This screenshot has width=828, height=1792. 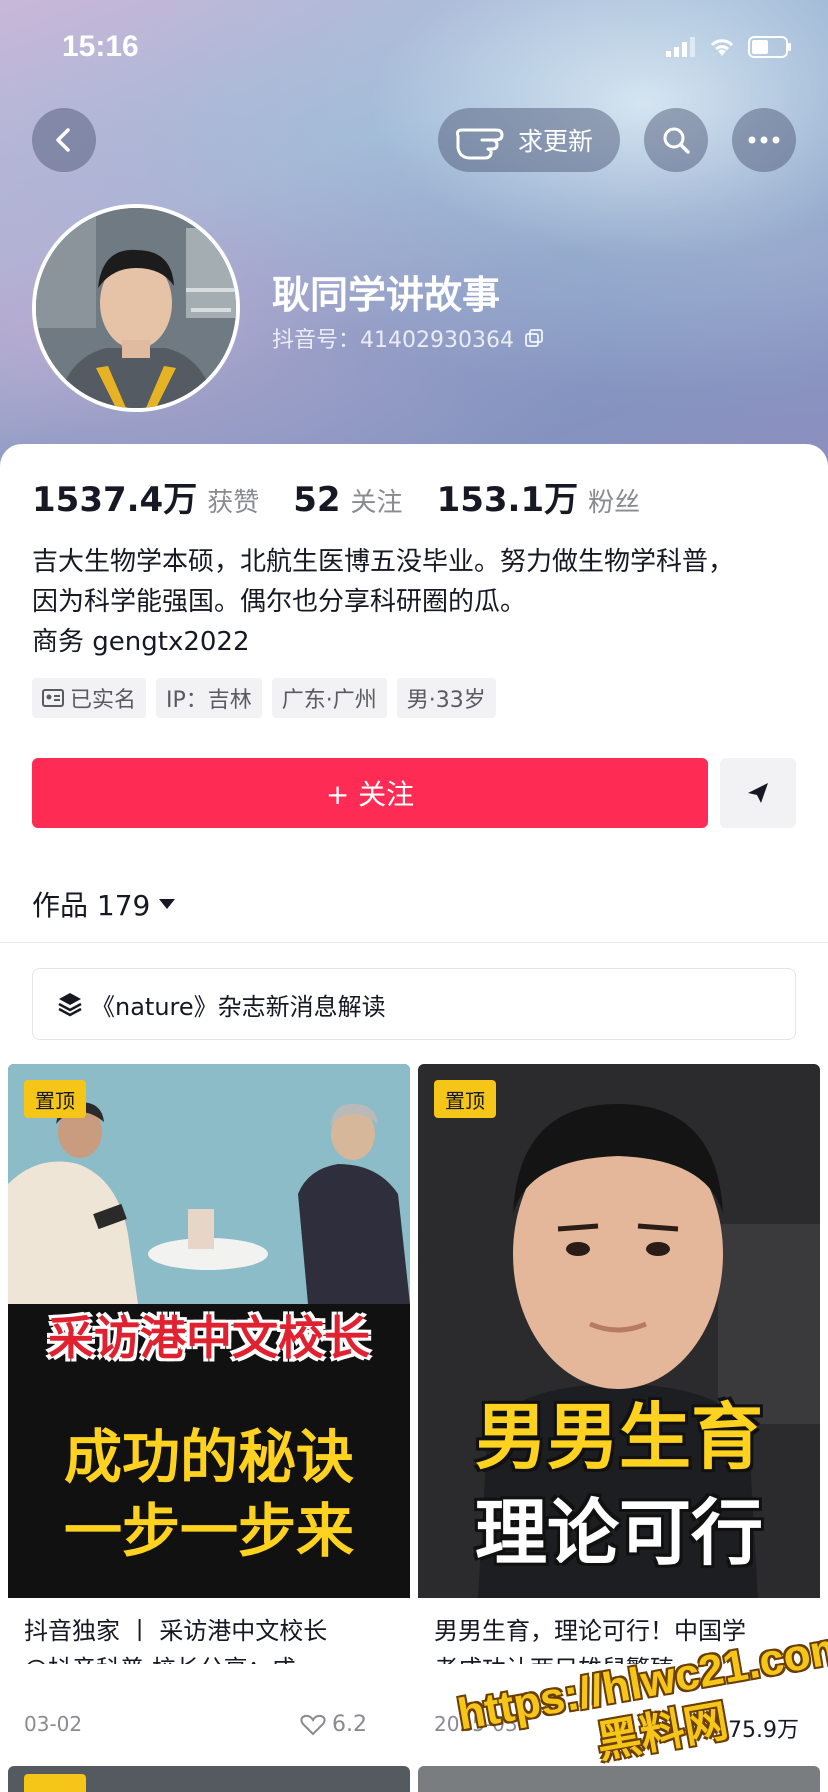 I want to click on video-date: 03-02, so click(x=53, y=1724).